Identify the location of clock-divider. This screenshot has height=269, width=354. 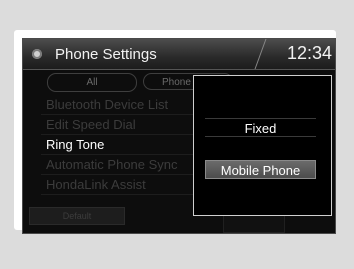
(260, 54).